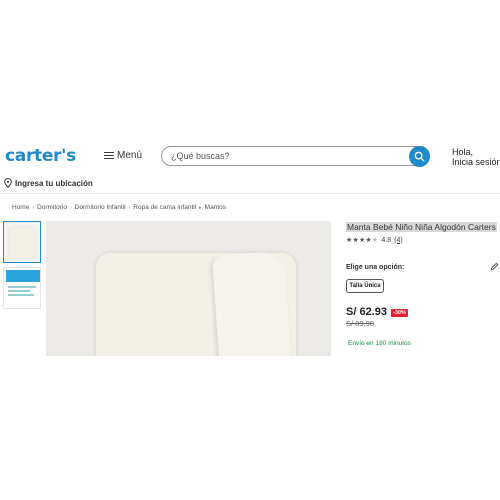 This screenshot has height=500, width=500. I want to click on thumbnail-info, so click(22, 288).